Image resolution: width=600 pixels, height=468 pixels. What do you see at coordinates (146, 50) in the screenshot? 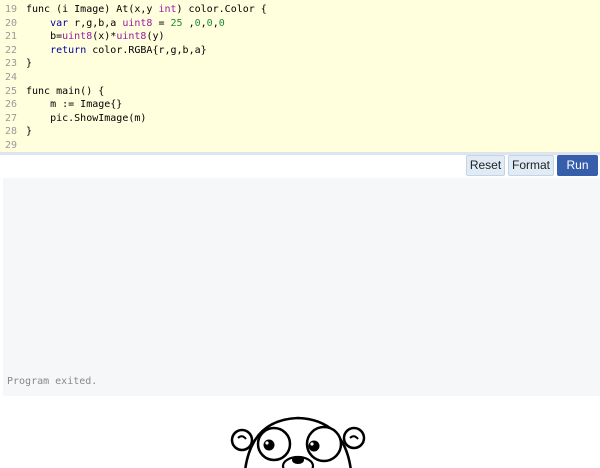
I see `code-token: color.RGBA{r,g,b,a}` at bounding box center [146, 50].